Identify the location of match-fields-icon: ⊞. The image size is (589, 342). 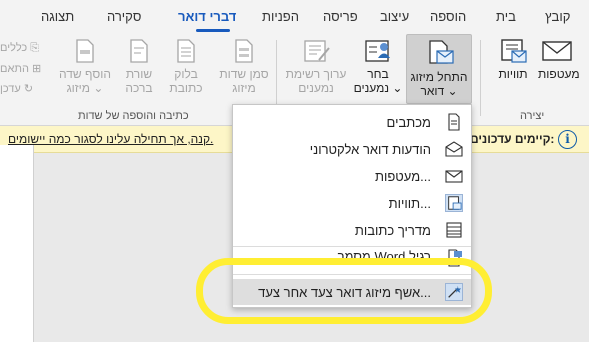
(37, 69).